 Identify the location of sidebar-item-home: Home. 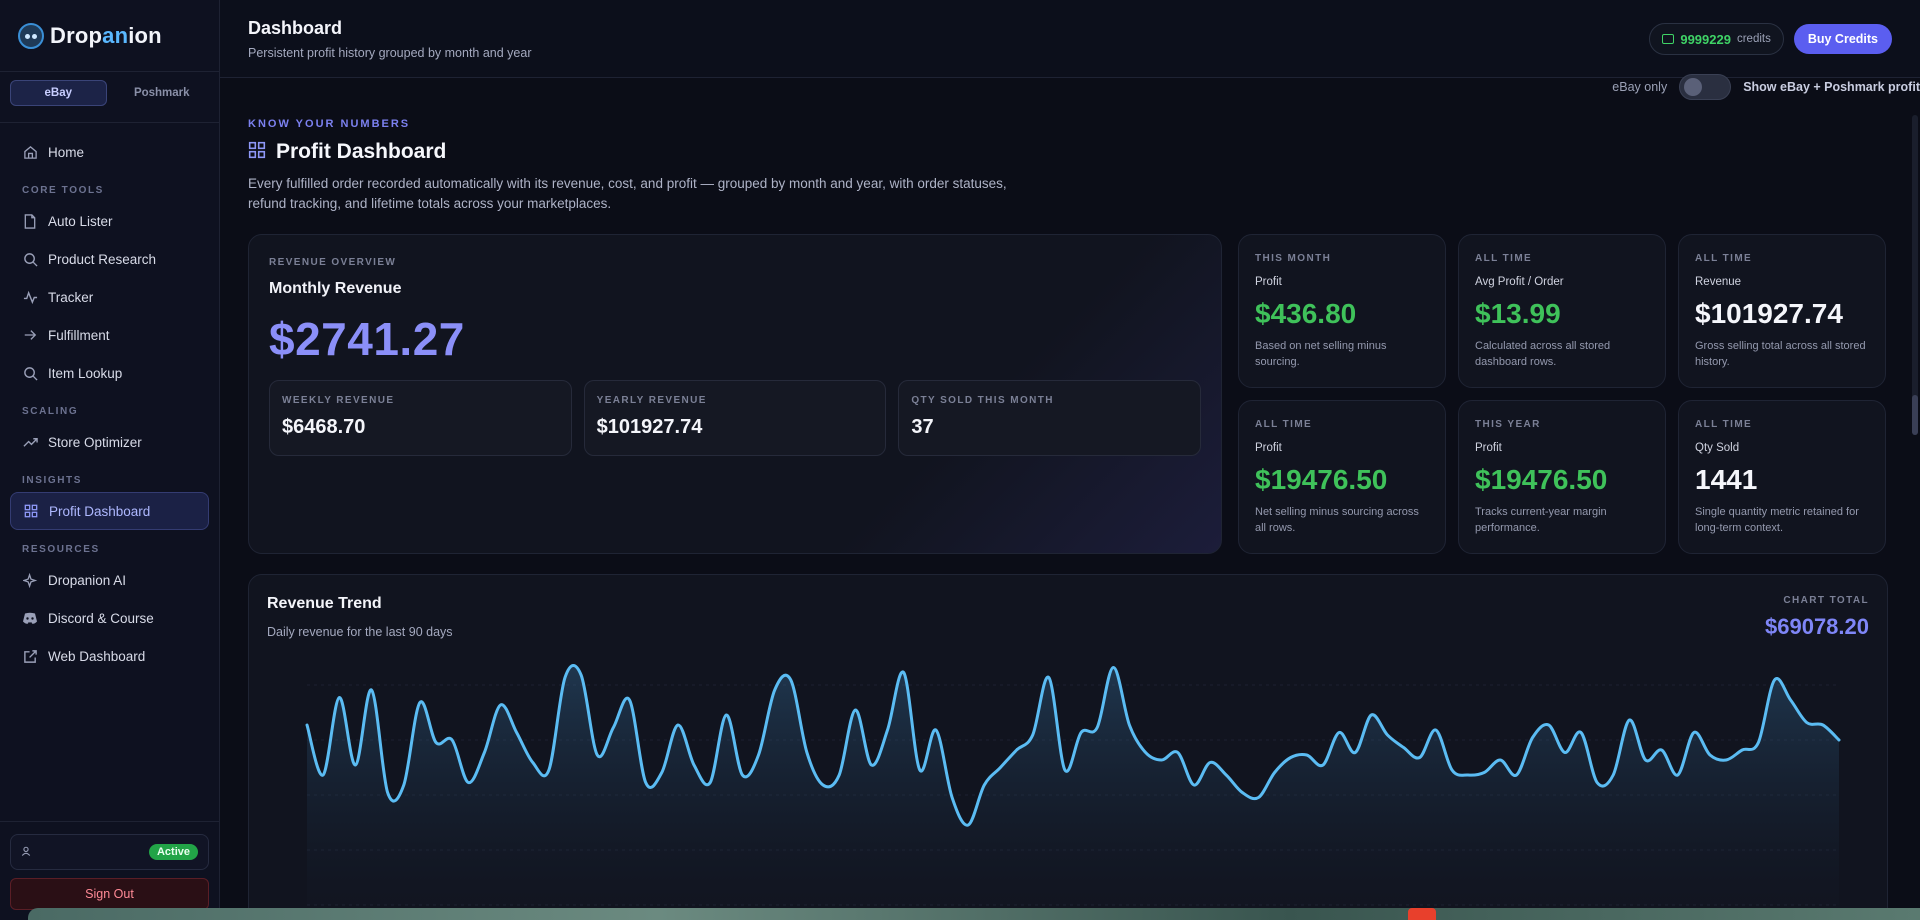
(109, 152).